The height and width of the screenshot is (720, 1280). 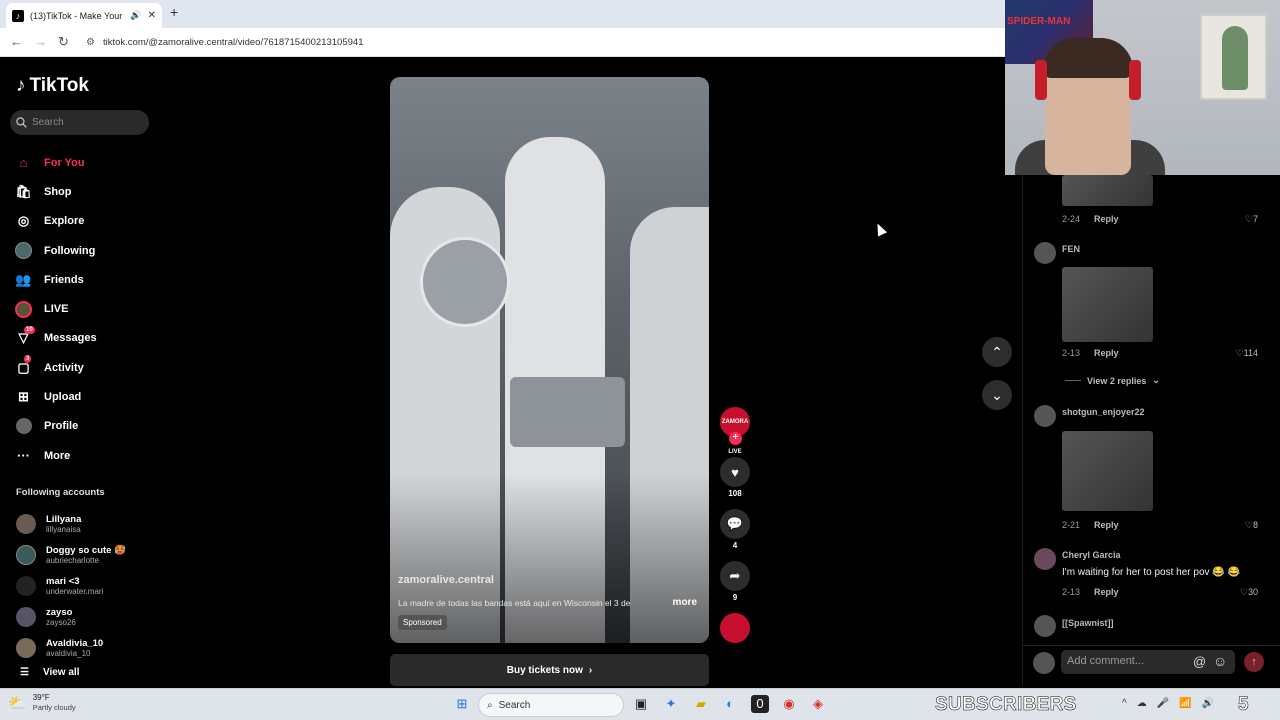 What do you see at coordinates (1142, 87) in the screenshot?
I see `webcam-overlay: SPIDER-MAN` at bounding box center [1142, 87].